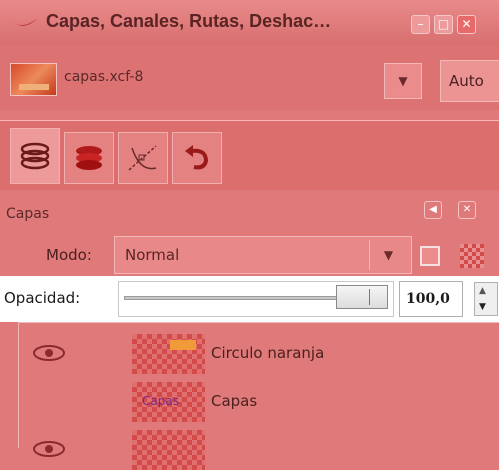 The height and width of the screenshot is (470, 499). What do you see at coordinates (28, 214) in the screenshot?
I see `panel-title: Capas` at bounding box center [28, 214].